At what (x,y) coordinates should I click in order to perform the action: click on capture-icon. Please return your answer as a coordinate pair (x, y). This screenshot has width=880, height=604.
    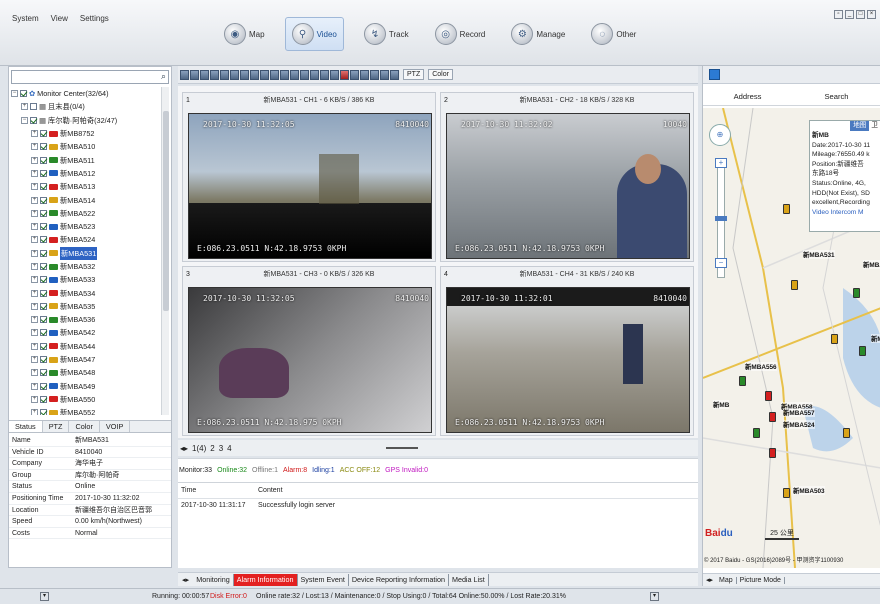
    Looking at the image, I should click on (274, 74).